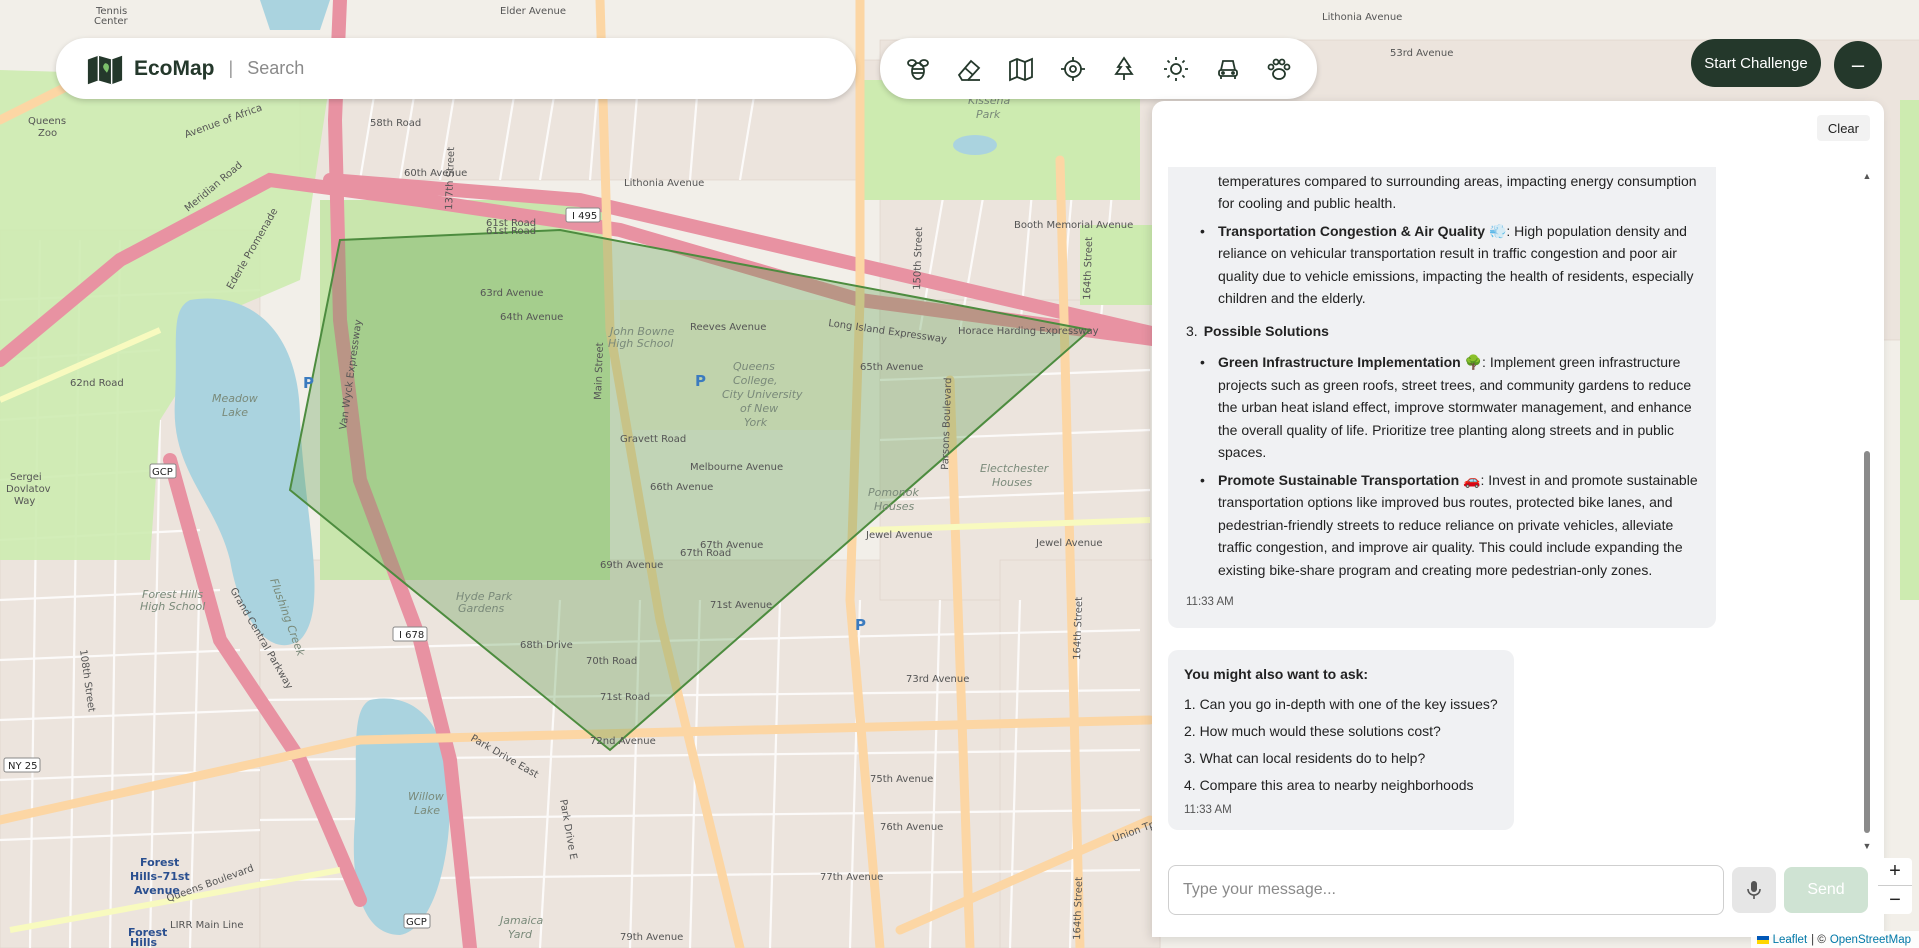 This screenshot has height=948, width=1919. What do you see at coordinates (1446, 890) in the screenshot?
I see `message-input` at bounding box center [1446, 890].